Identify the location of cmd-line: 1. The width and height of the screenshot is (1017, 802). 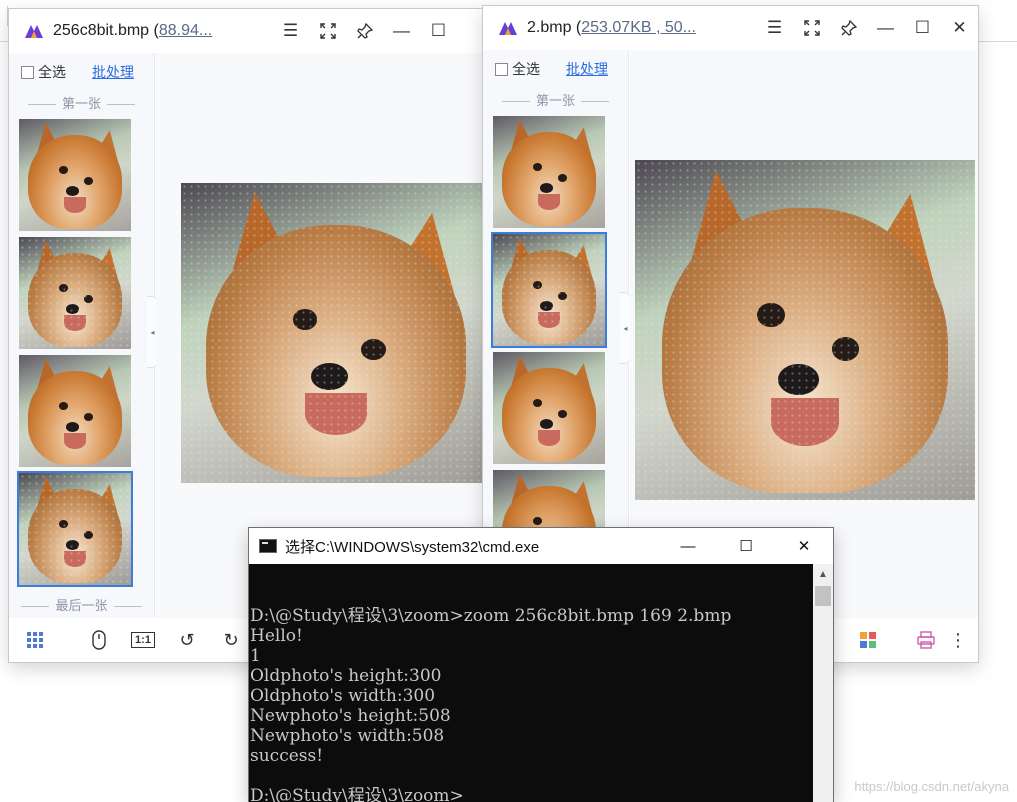
(255, 656).